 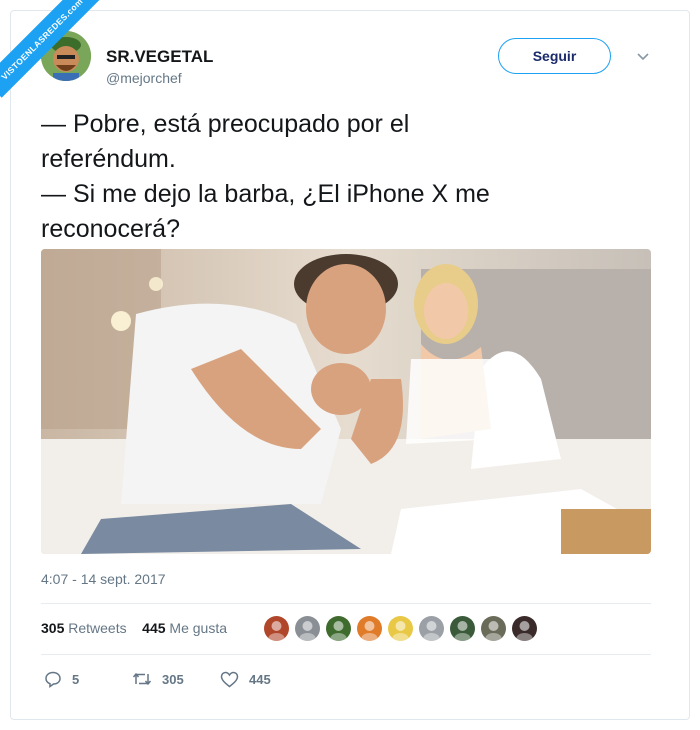 I want to click on retweet-stat: 305 Retweets, so click(x=84, y=628).